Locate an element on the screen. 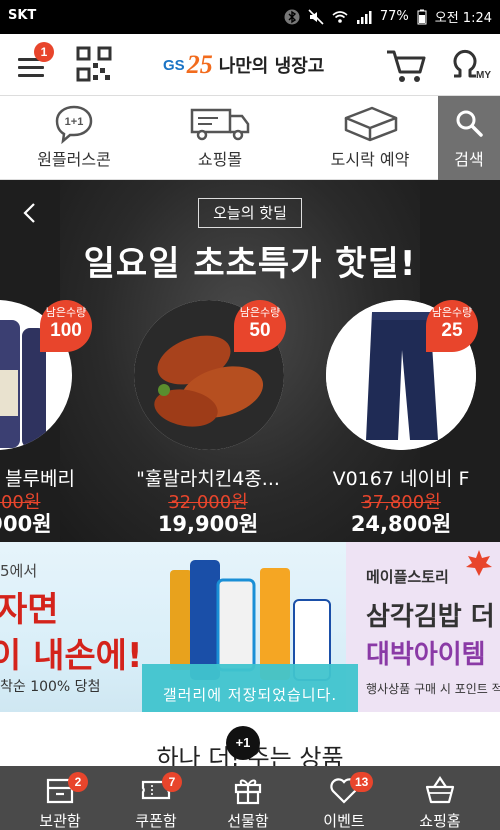 The width and height of the screenshot is (500, 830). product-name: V0167 네이비 F is located at coordinates (401, 479).